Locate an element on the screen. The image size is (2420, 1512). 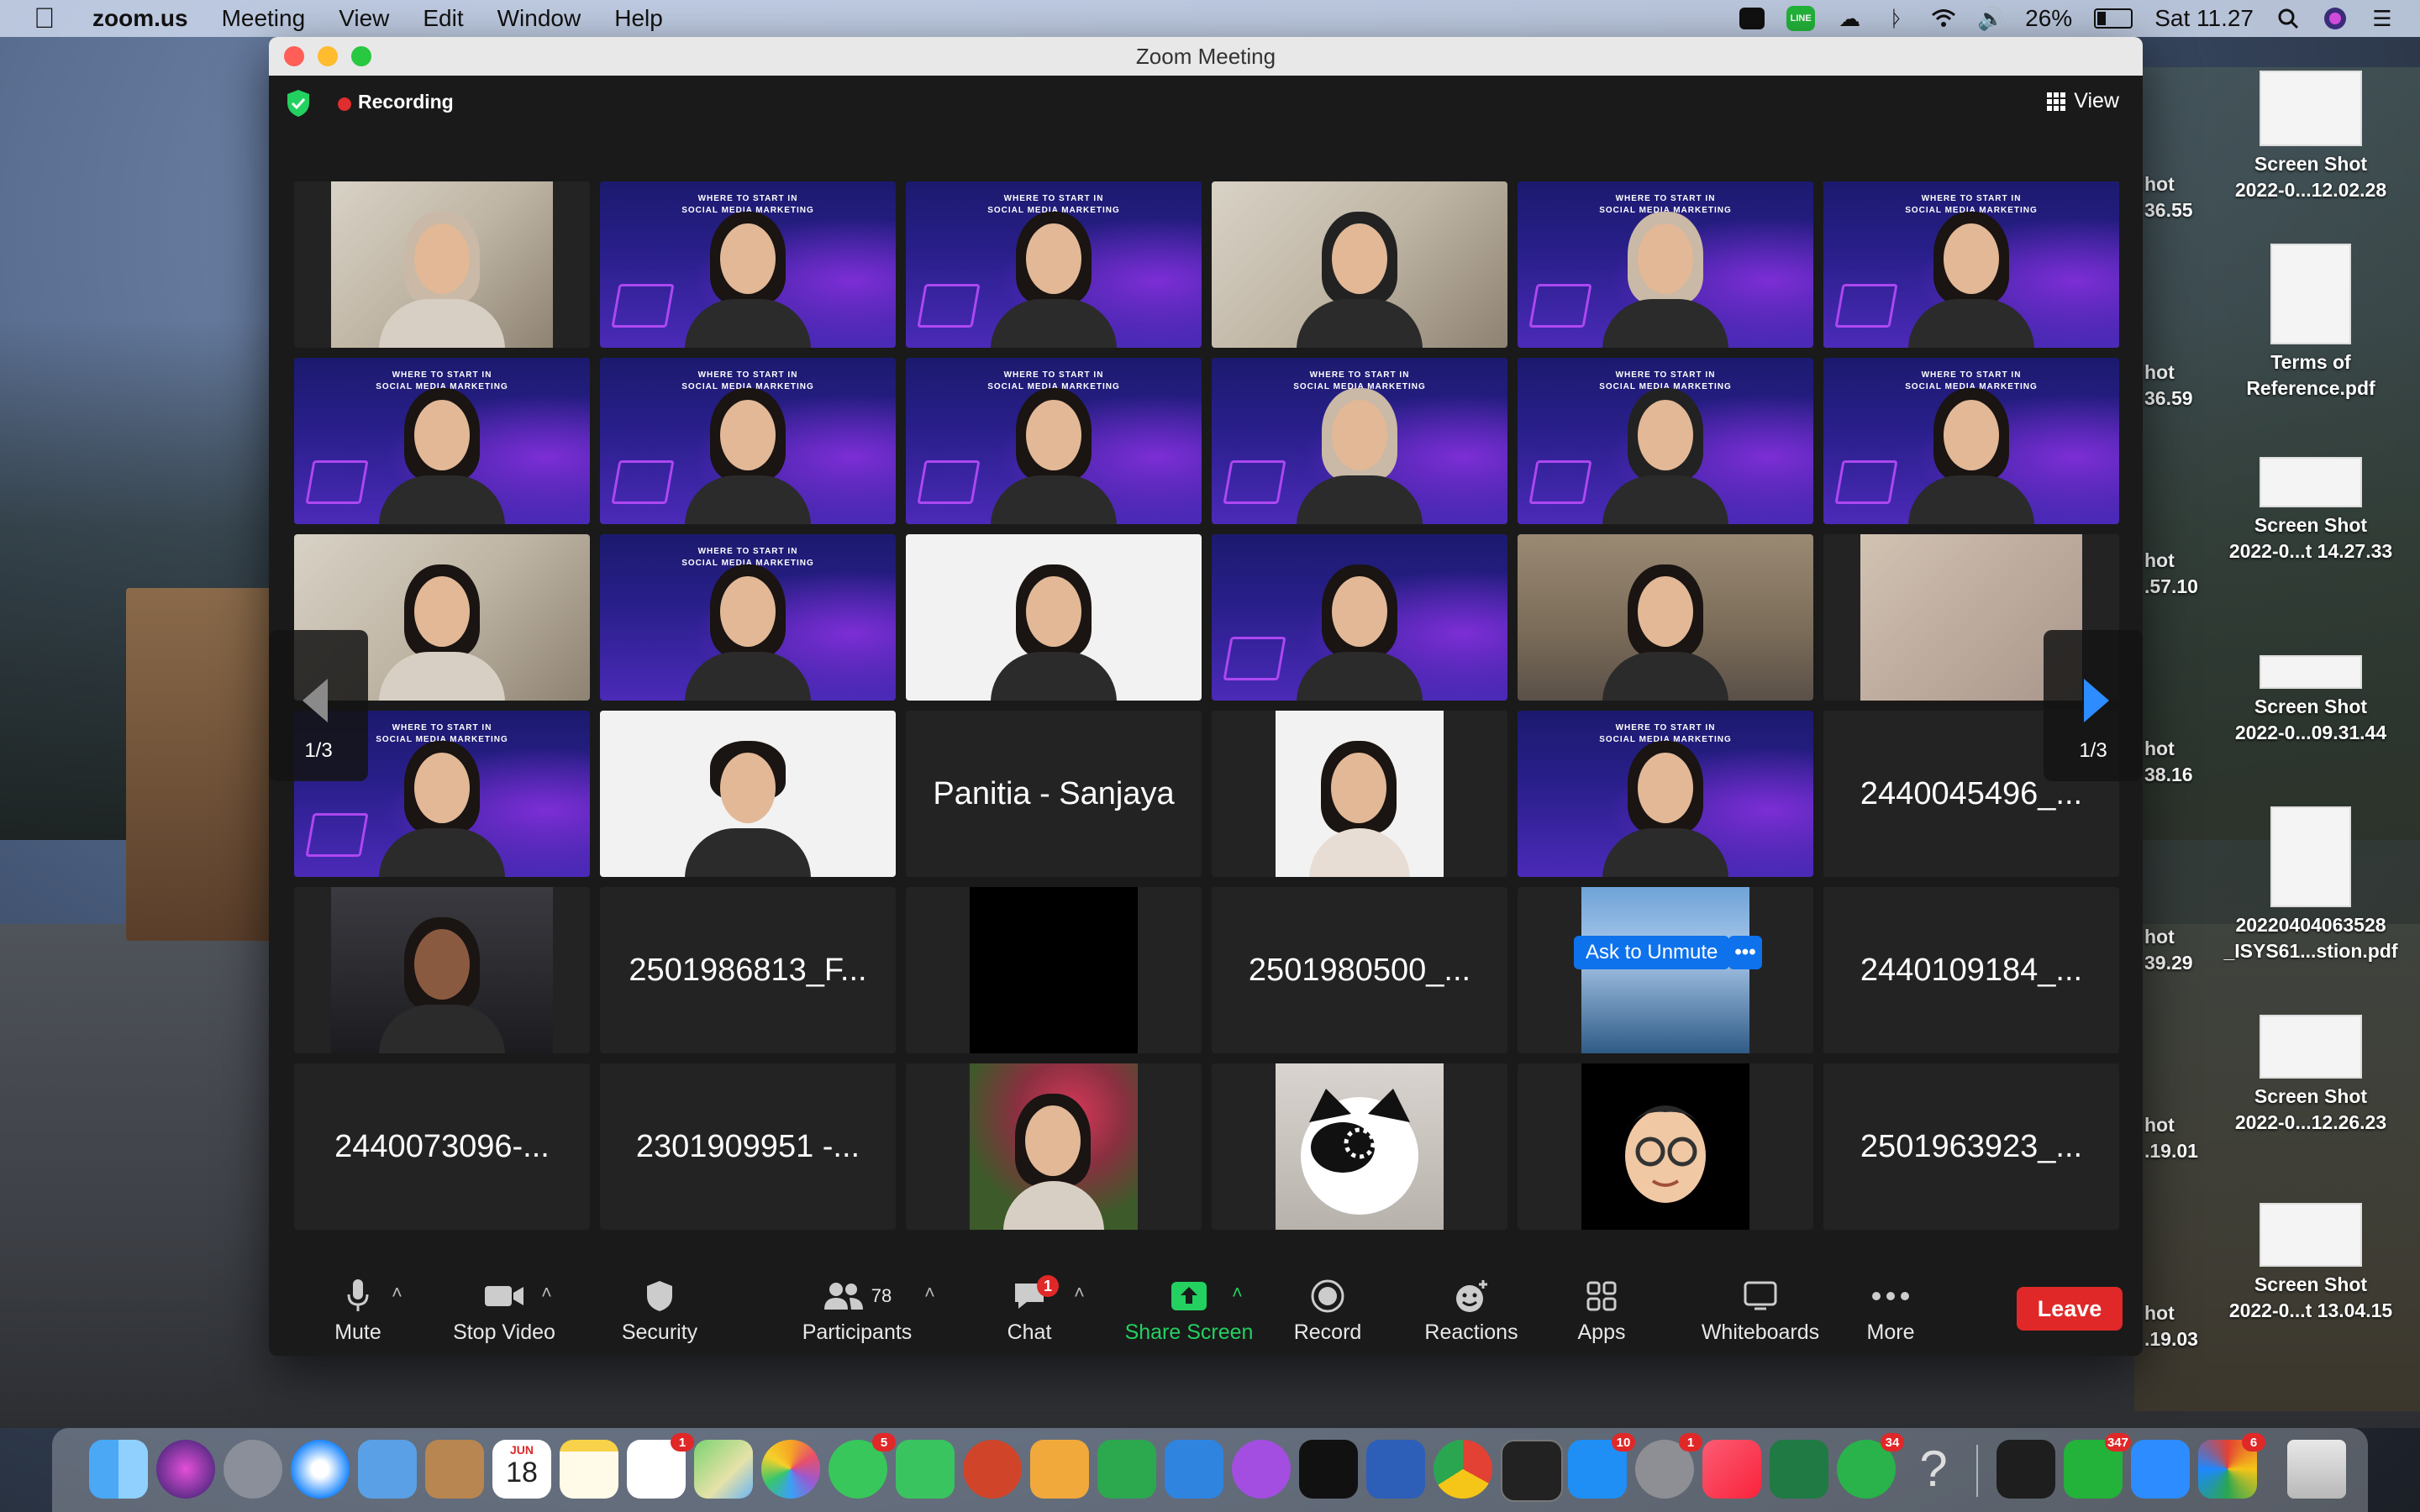
menu-window: Window is located at coordinates (539, 18).